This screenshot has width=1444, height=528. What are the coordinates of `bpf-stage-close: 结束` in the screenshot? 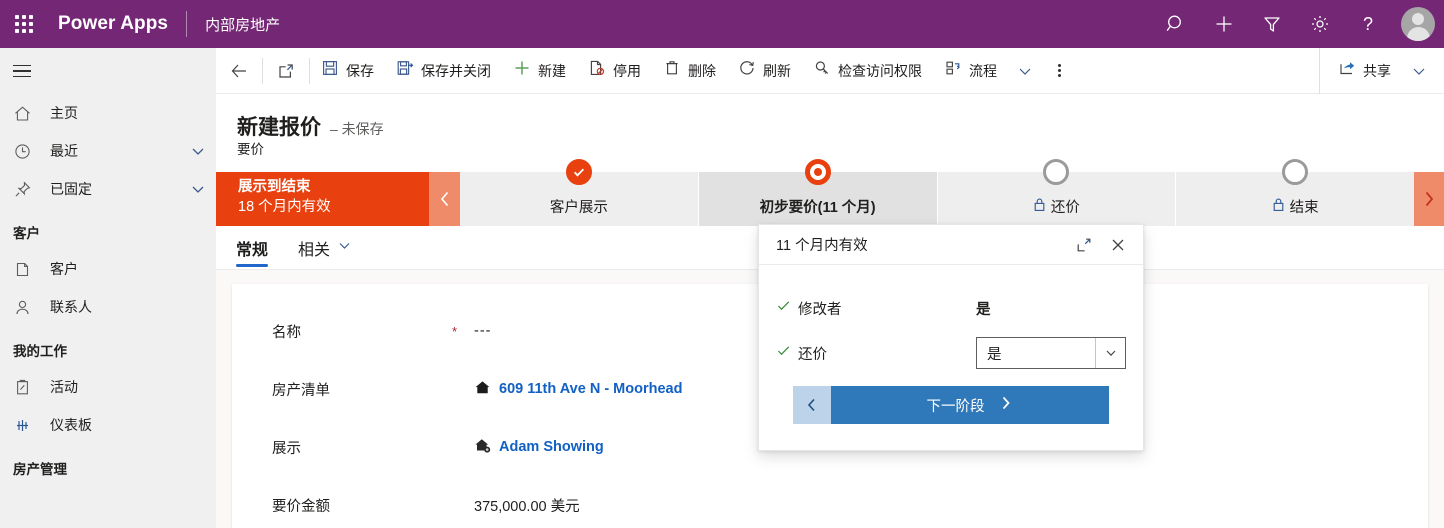 It's located at (1295, 192).